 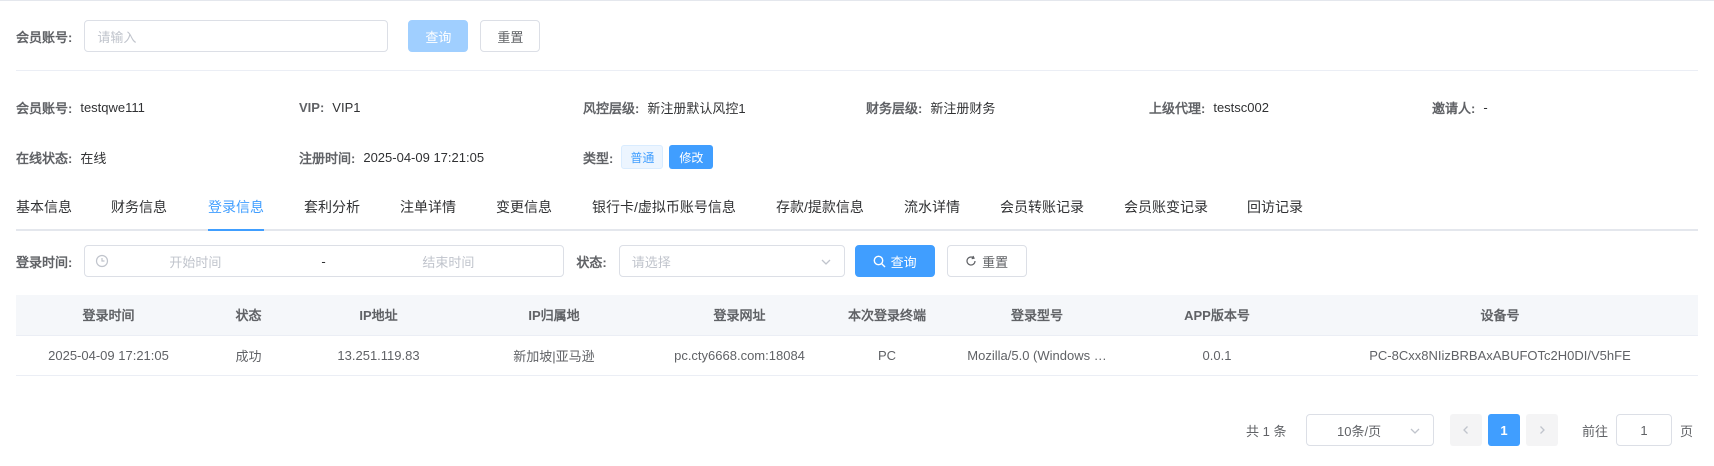 What do you see at coordinates (1209, 107) in the screenshot?
I see `info-agent: 上级代理: testsc002` at bounding box center [1209, 107].